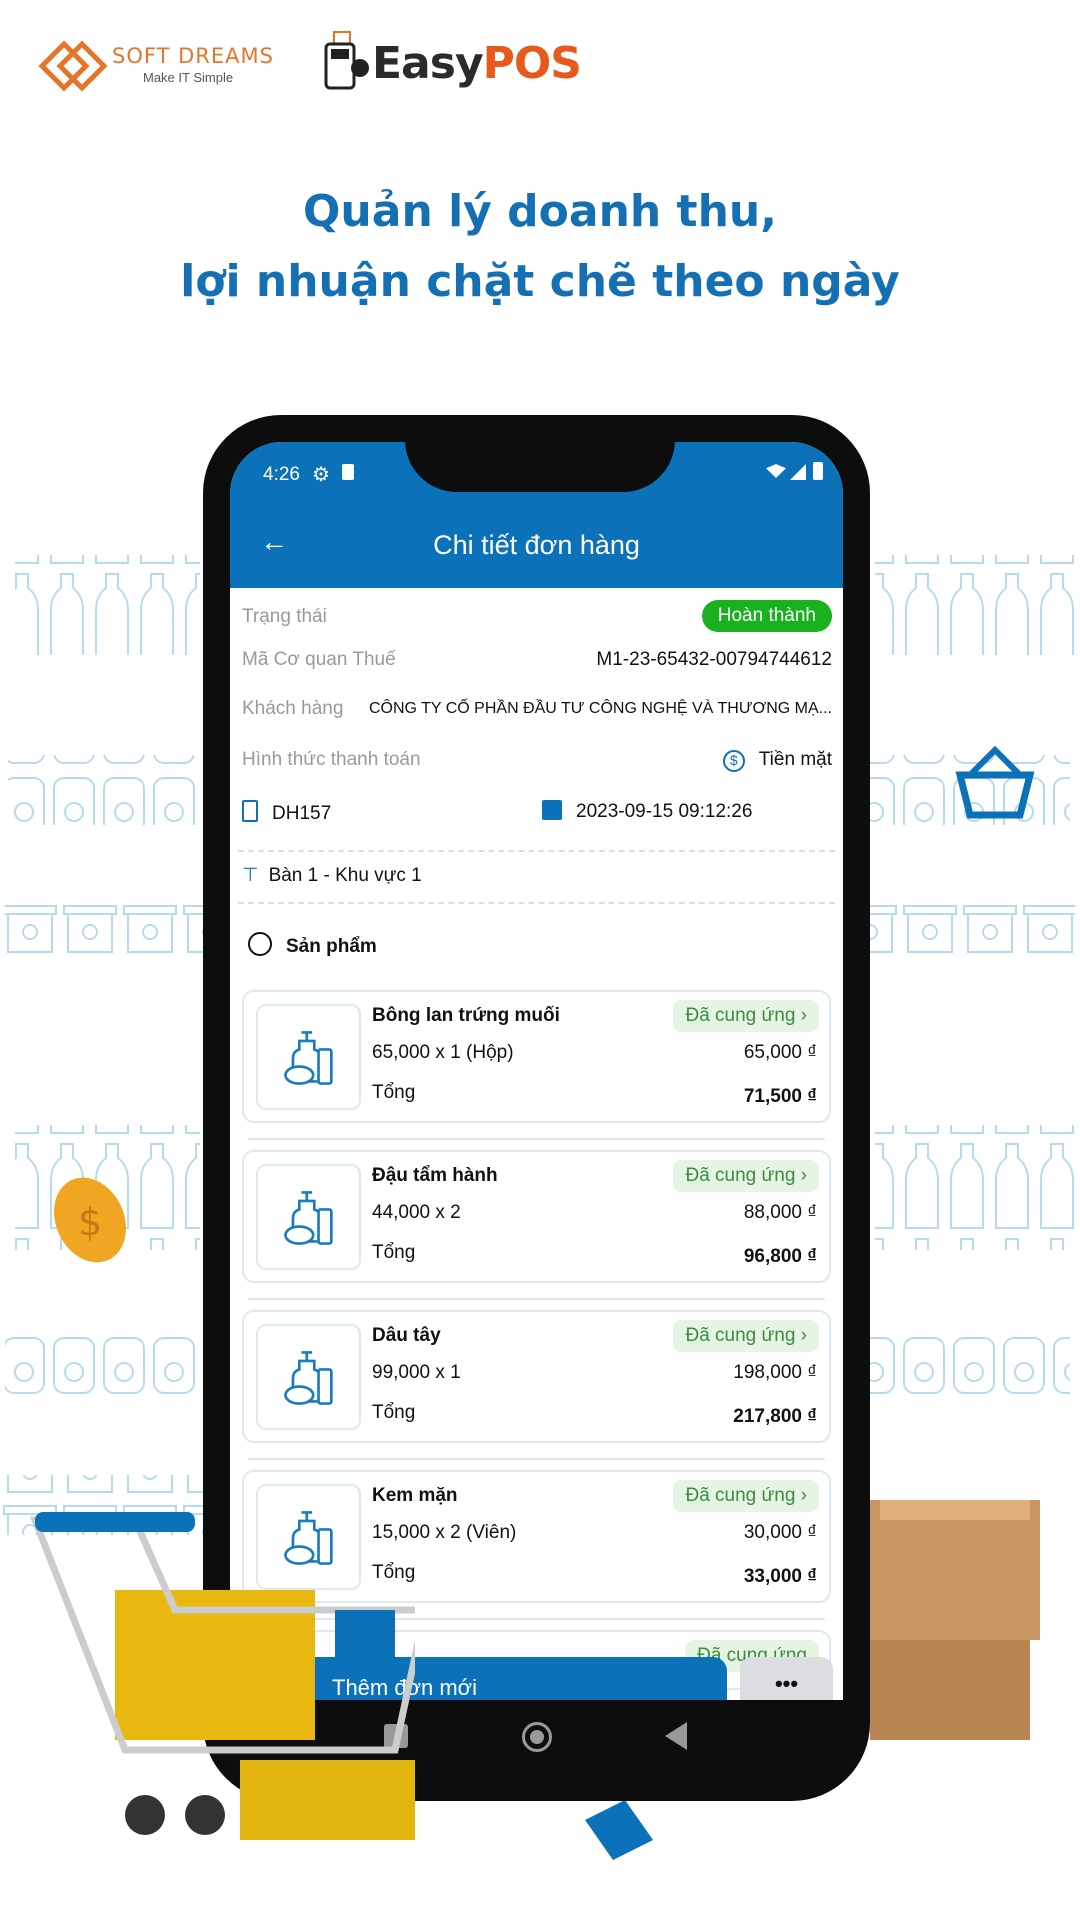  Describe the element at coordinates (331, 759) in the screenshot. I see `payment-label: Hình thức thanh toán` at that location.